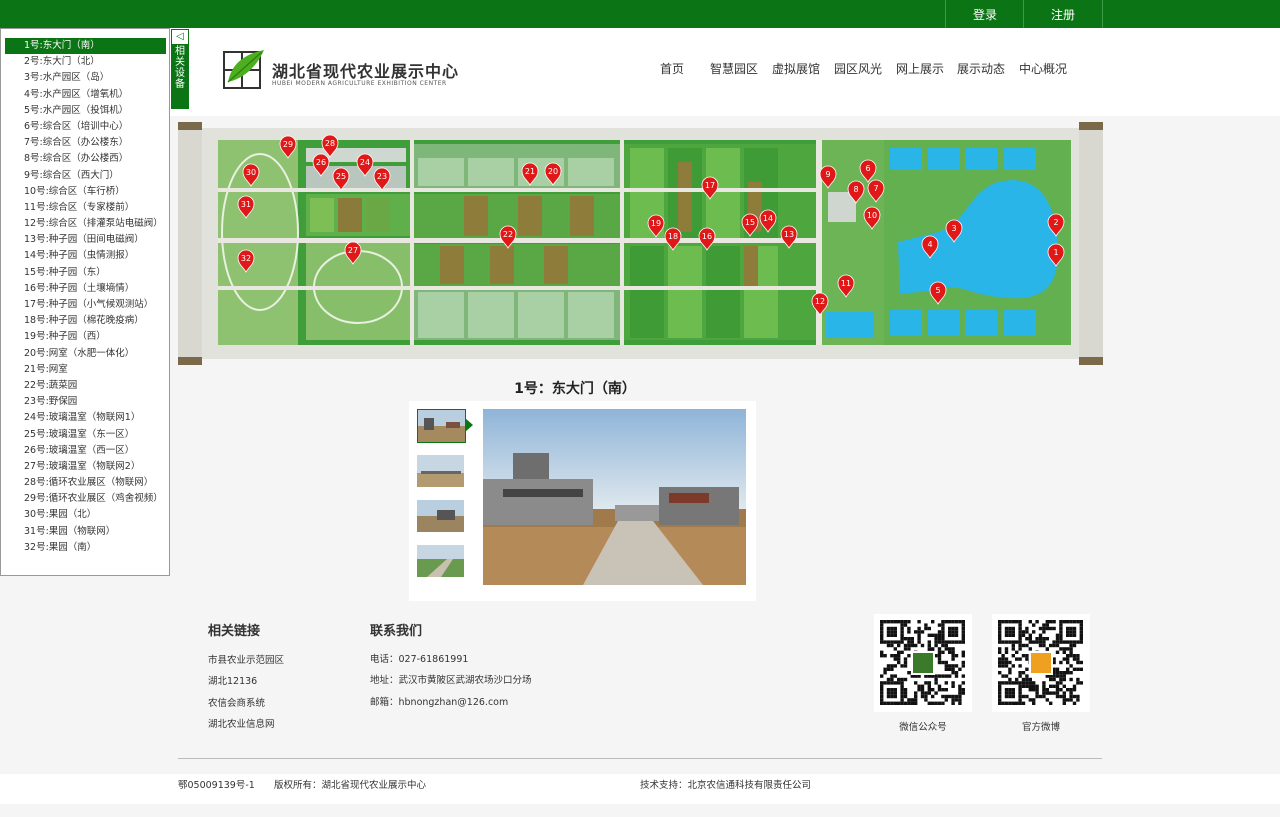  Describe the element at coordinates (827, 174) in the screenshot. I see `map-marker-label: 9` at that location.